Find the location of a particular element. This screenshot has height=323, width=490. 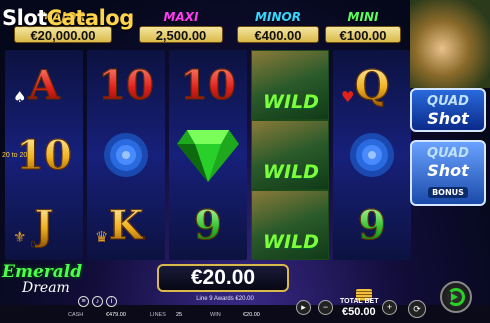

emerald-symbol is located at coordinates (208, 155).